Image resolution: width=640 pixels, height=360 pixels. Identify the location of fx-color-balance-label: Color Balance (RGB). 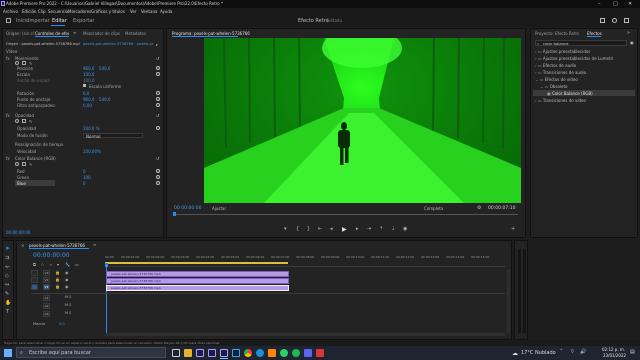
(35, 158).